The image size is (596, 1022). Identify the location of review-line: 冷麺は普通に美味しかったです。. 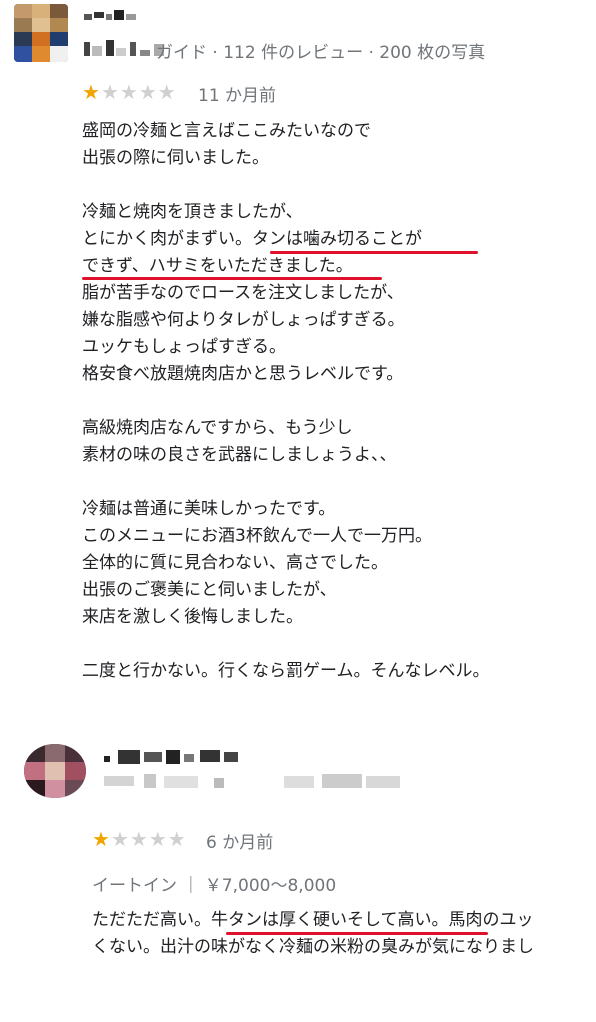
(209, 509).